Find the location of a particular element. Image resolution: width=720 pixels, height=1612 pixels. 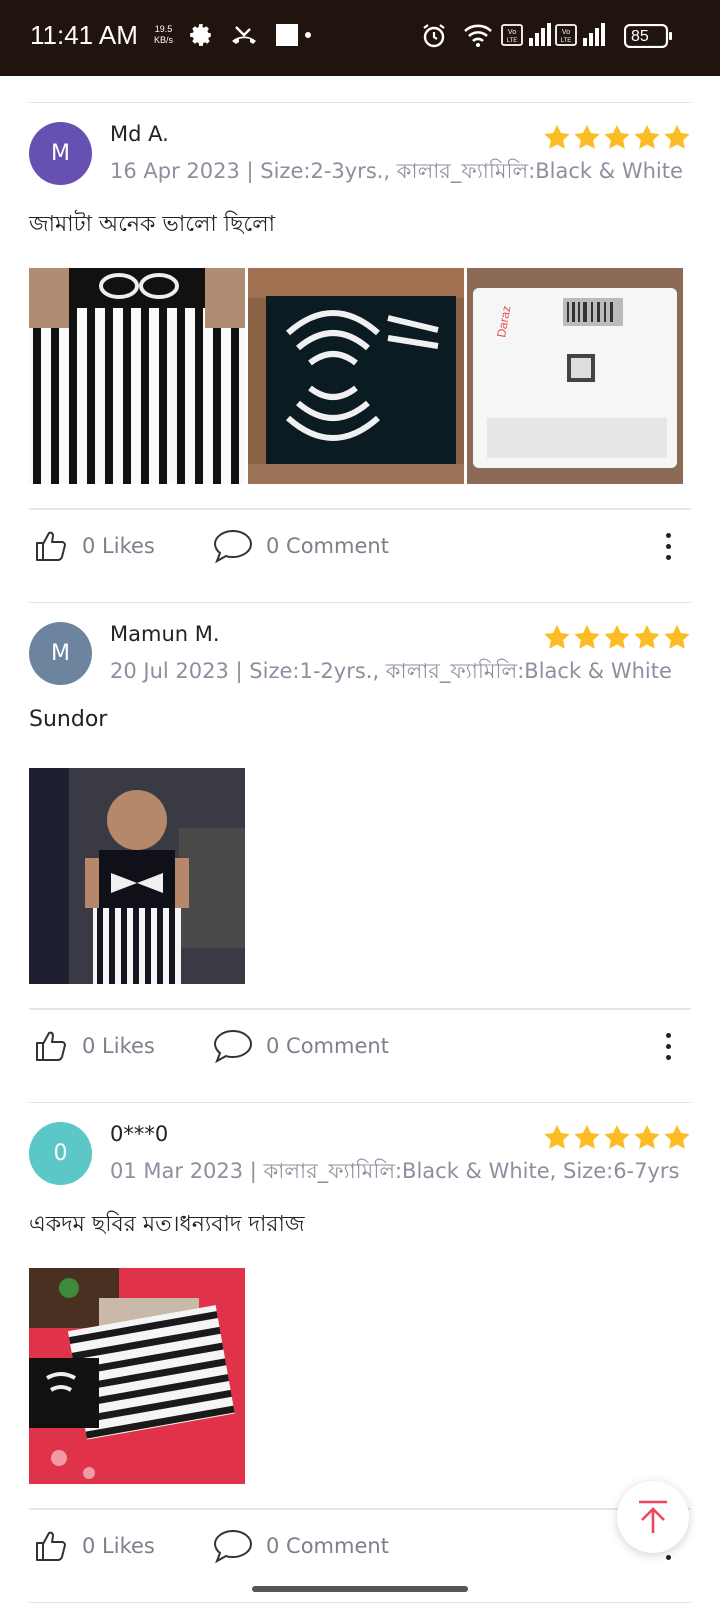

review-text: জামাটা অনেক ভালো ছিলো is located at coordinates (152, 224).